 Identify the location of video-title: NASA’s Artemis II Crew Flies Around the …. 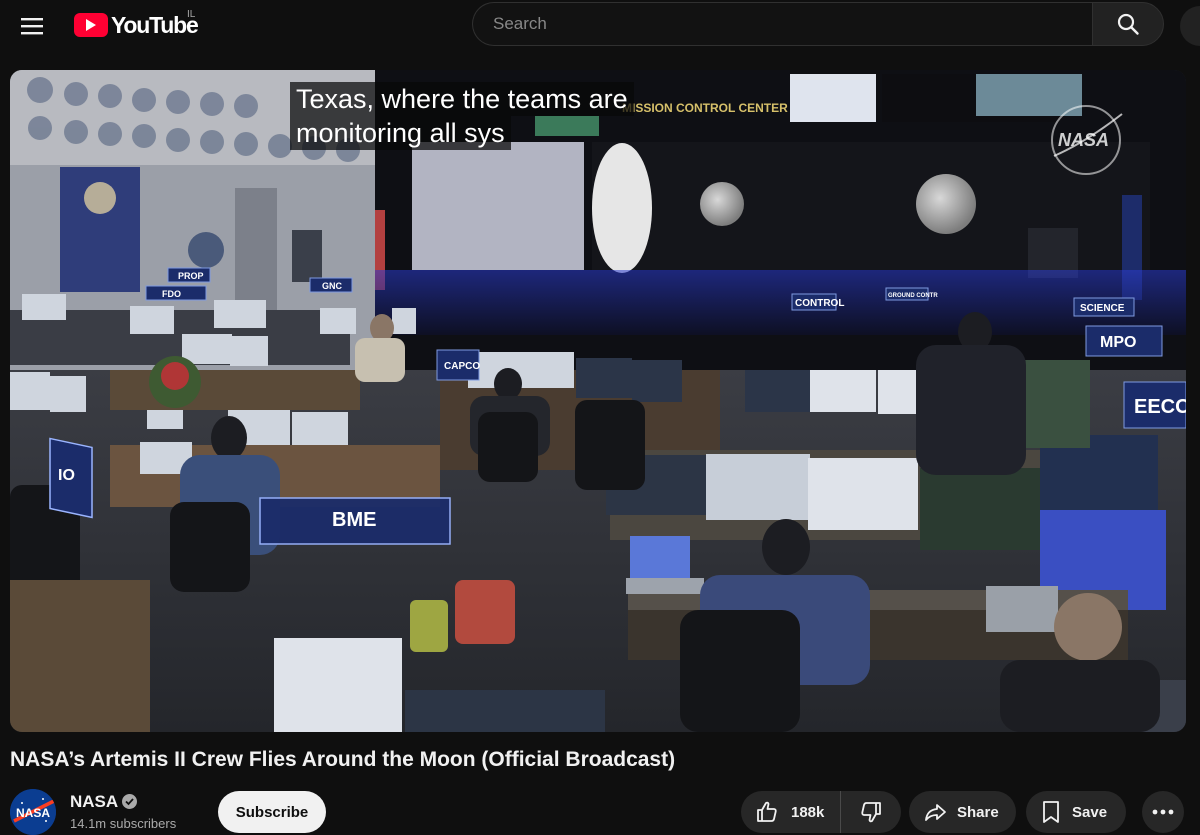
(343, 759).